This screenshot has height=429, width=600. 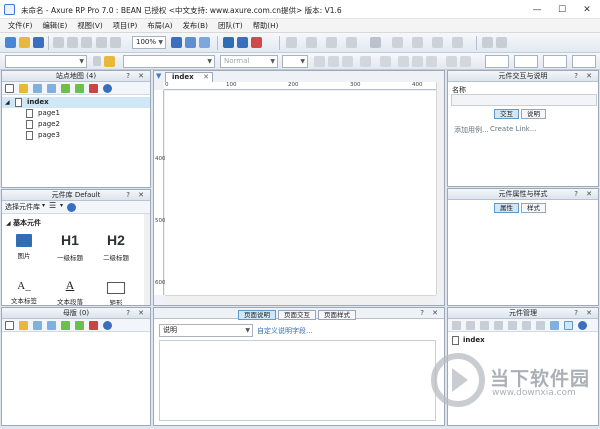 What do you see at coordinates (58, 42) in the screenshot?
I see `cut-icon` at bounding box center [58, 42].